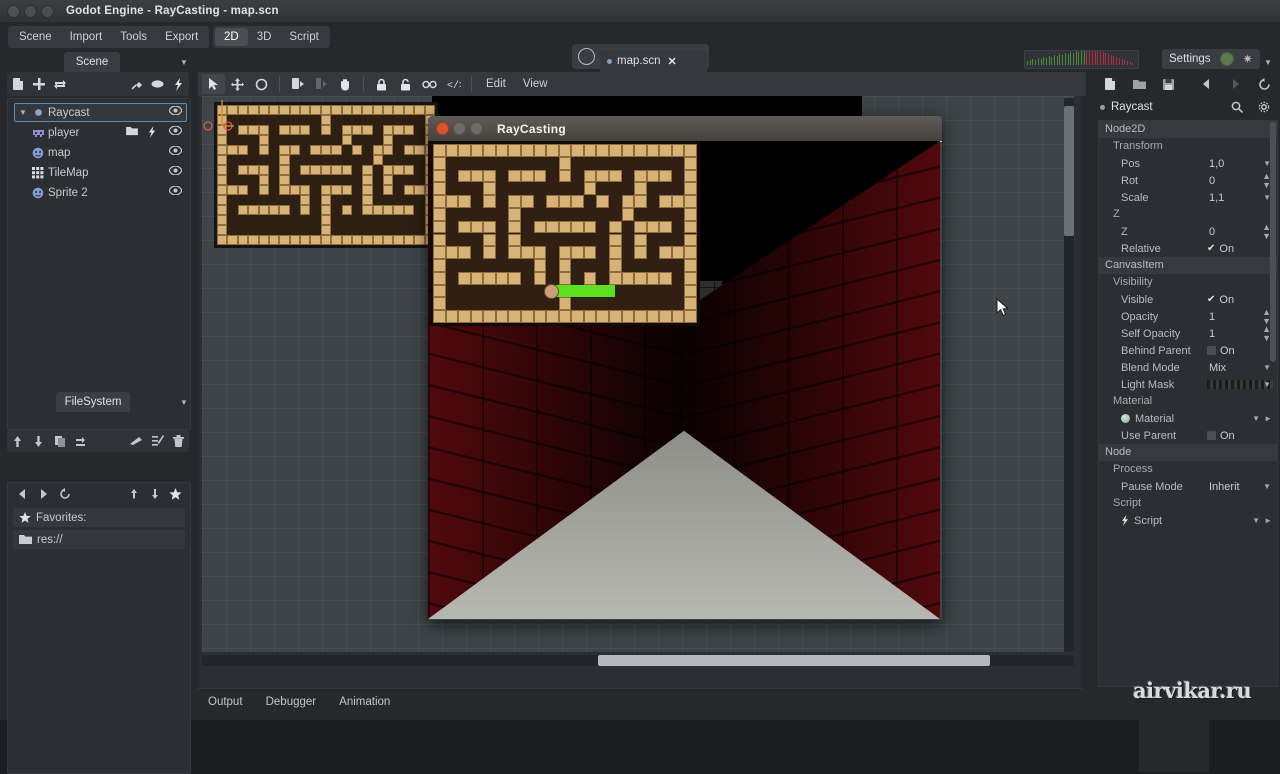 The image size is (1280, 774). Describe the element at coordinates (261, 84) in the screenshot. I see `rotate-circle-icon` at that location.